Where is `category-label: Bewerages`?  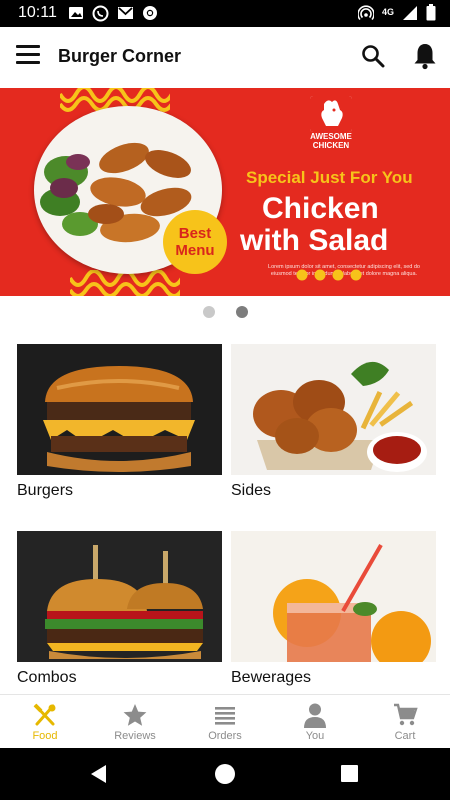 category-label: Bewerages is located at coordinates (271, 677).